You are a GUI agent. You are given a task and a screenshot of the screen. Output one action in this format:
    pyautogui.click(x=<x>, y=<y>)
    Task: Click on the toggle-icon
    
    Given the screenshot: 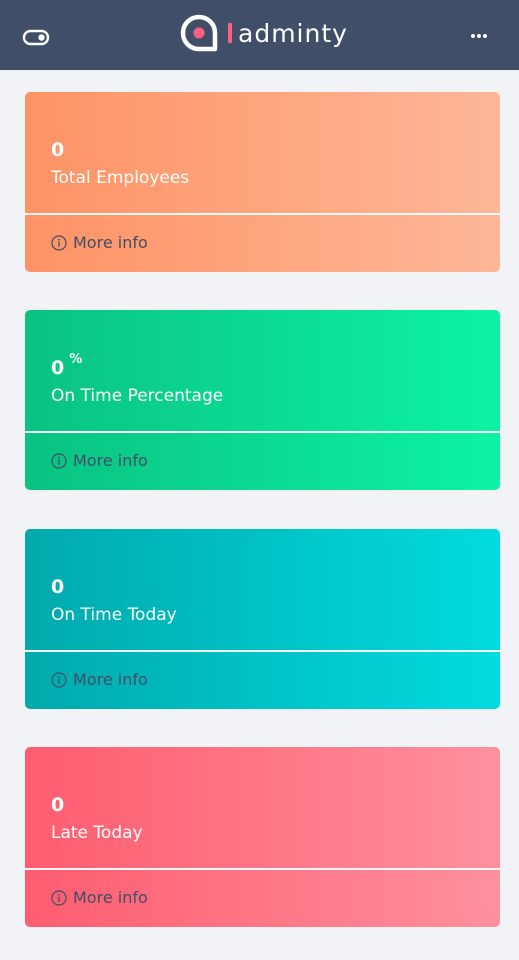 What is the action you would take?
    pyautogui.click(x=36, y=37)
    